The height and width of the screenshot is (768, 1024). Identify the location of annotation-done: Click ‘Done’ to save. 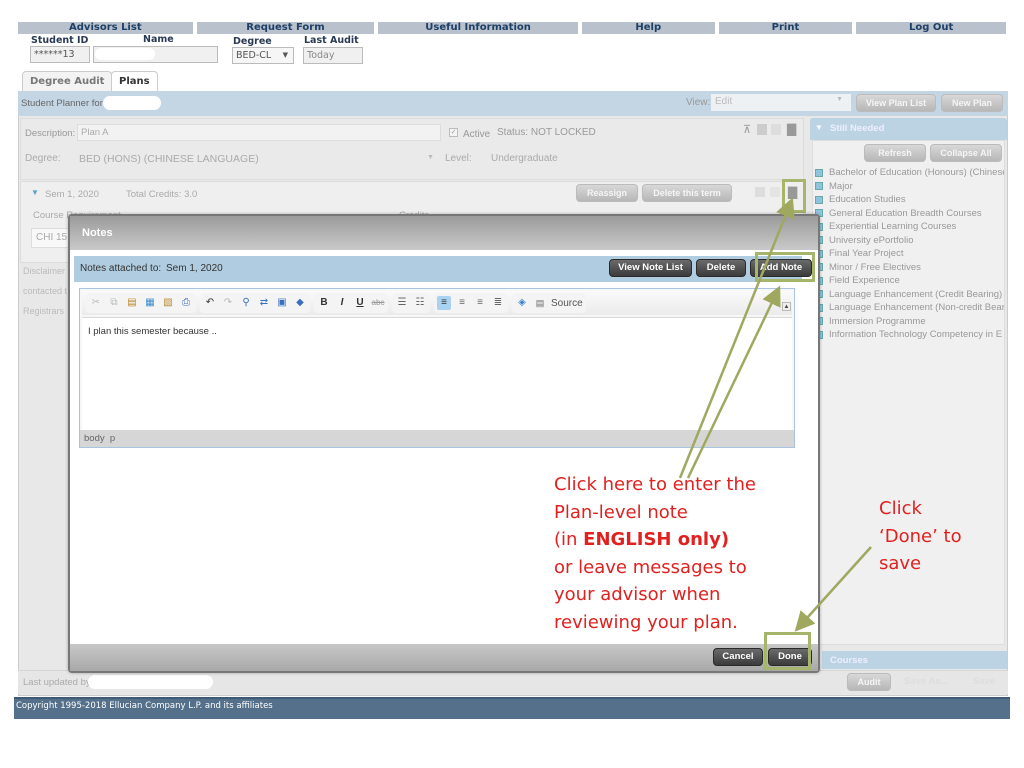
(920, 536).